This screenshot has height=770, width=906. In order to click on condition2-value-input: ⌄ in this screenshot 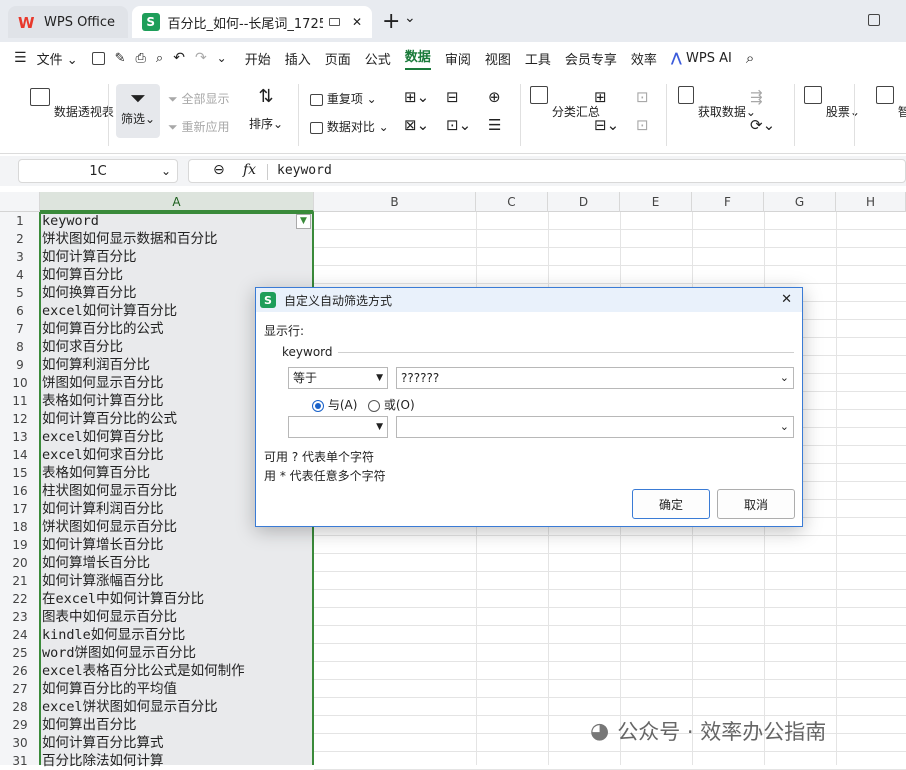, I will do `click(595, 427)`.